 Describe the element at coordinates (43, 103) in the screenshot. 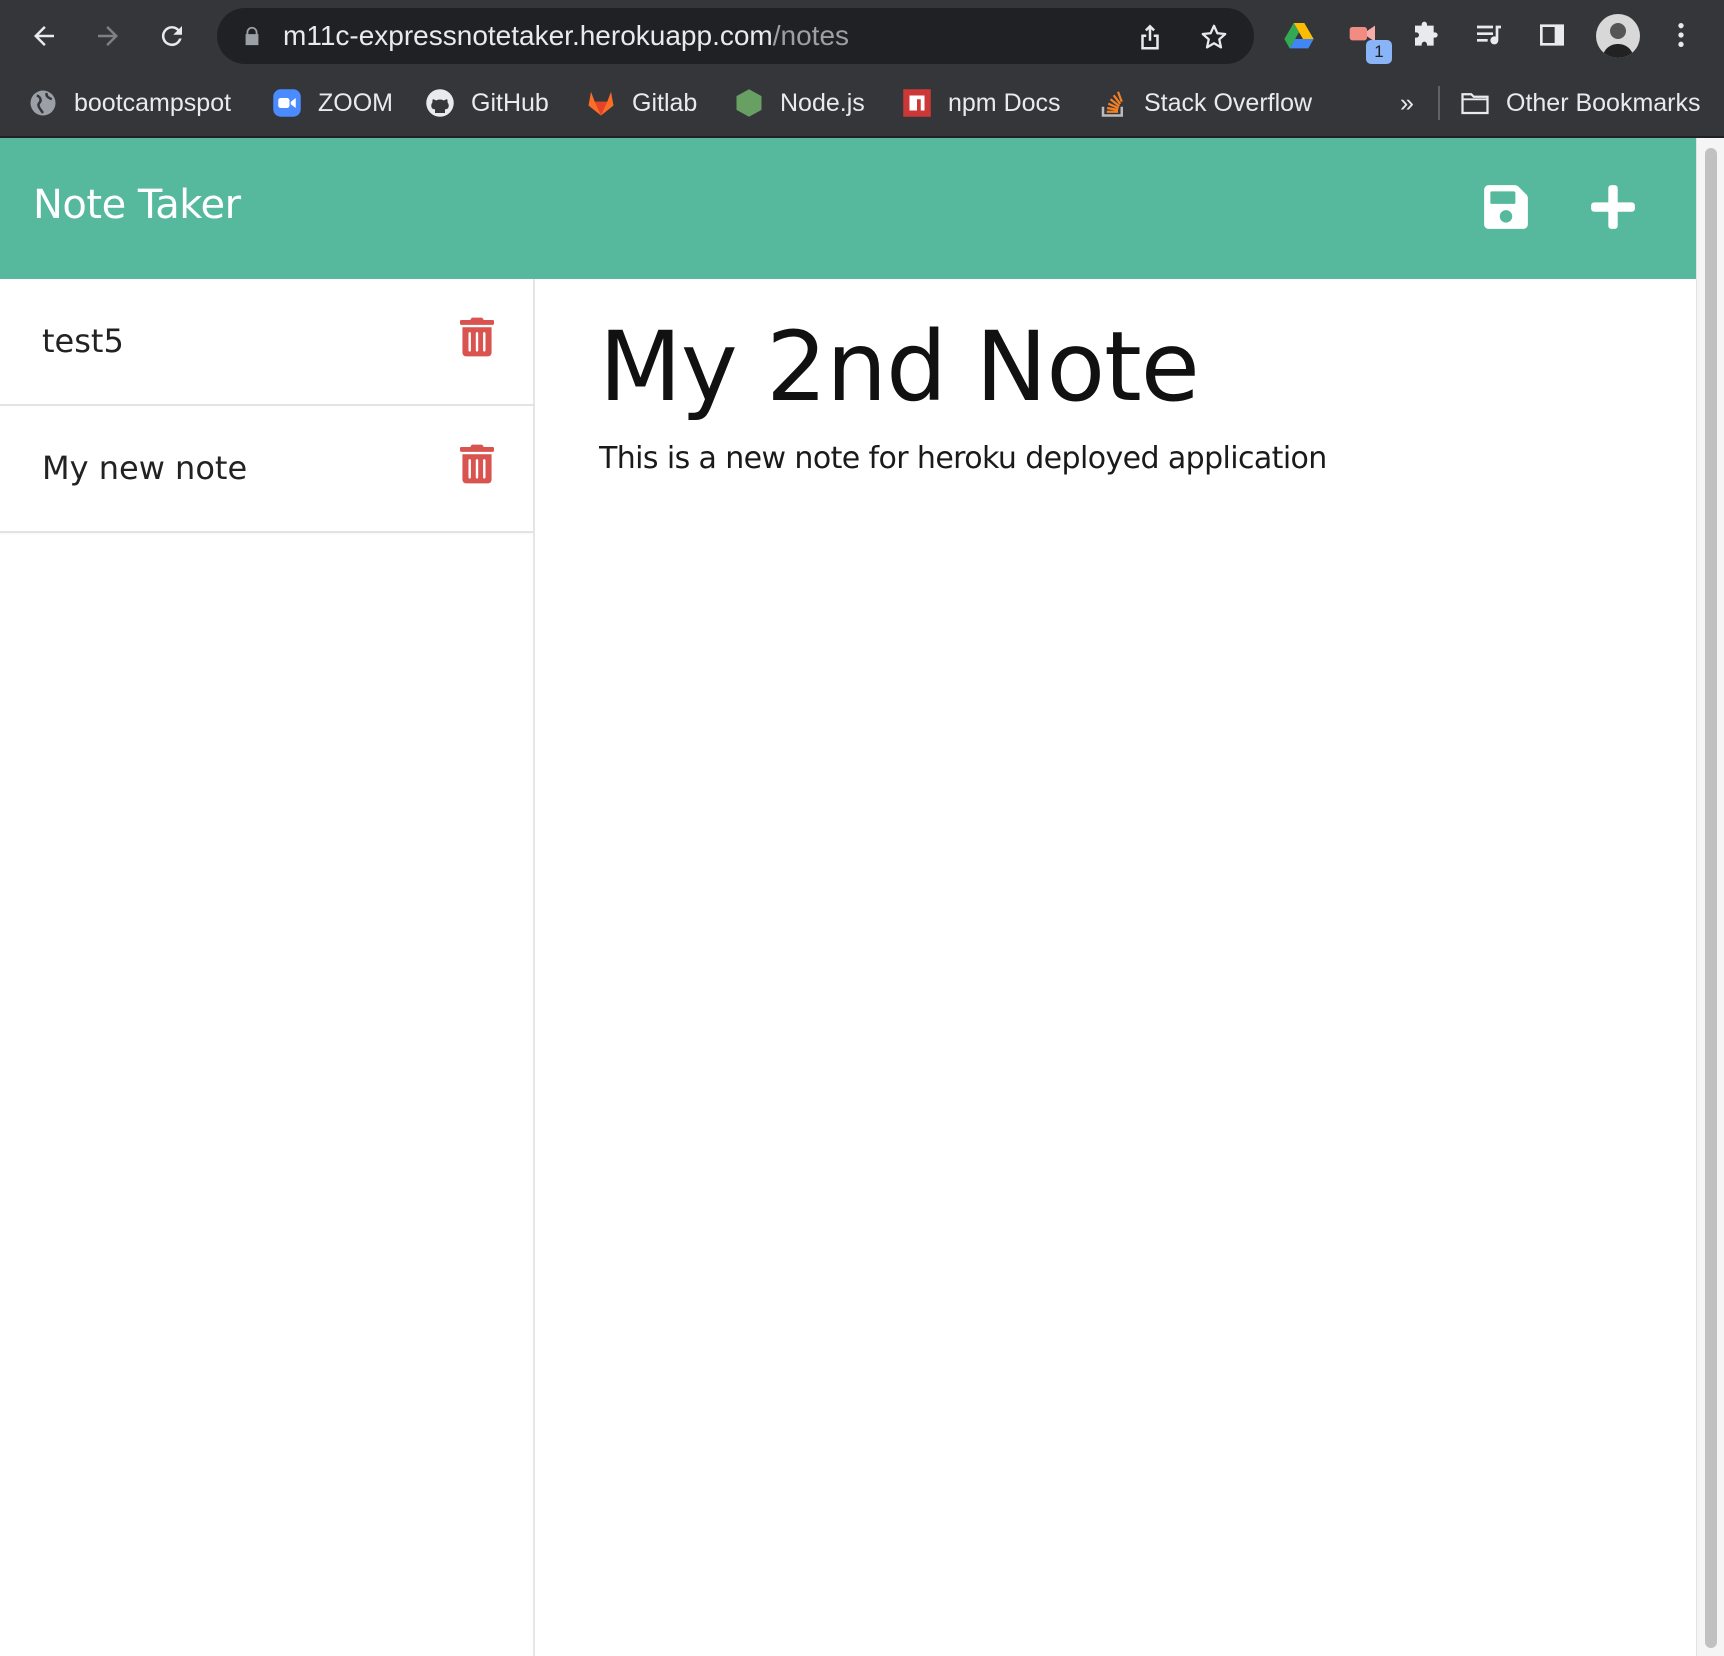

I see `globe-icon` at that location.